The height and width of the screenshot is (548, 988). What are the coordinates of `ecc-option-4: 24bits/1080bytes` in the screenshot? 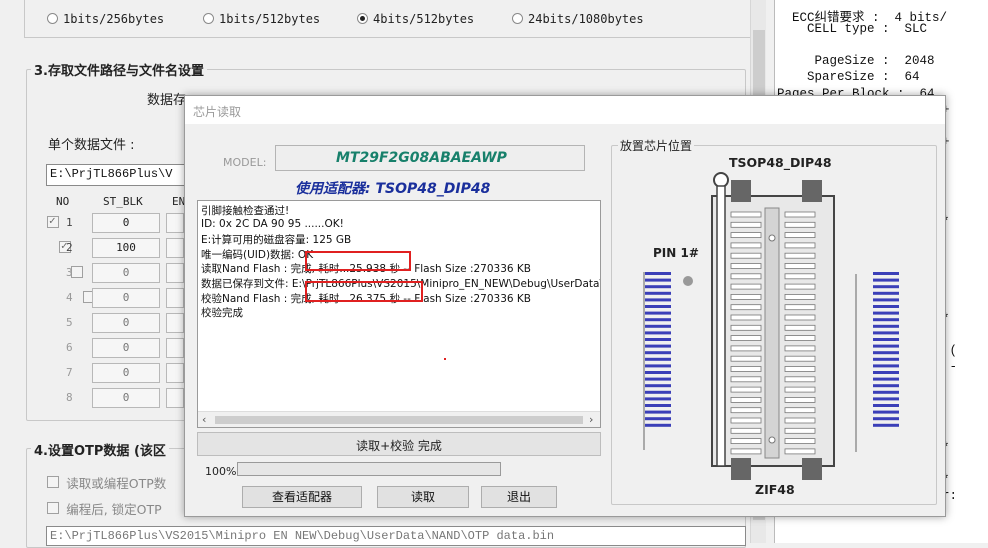 It's located at (578, 19).